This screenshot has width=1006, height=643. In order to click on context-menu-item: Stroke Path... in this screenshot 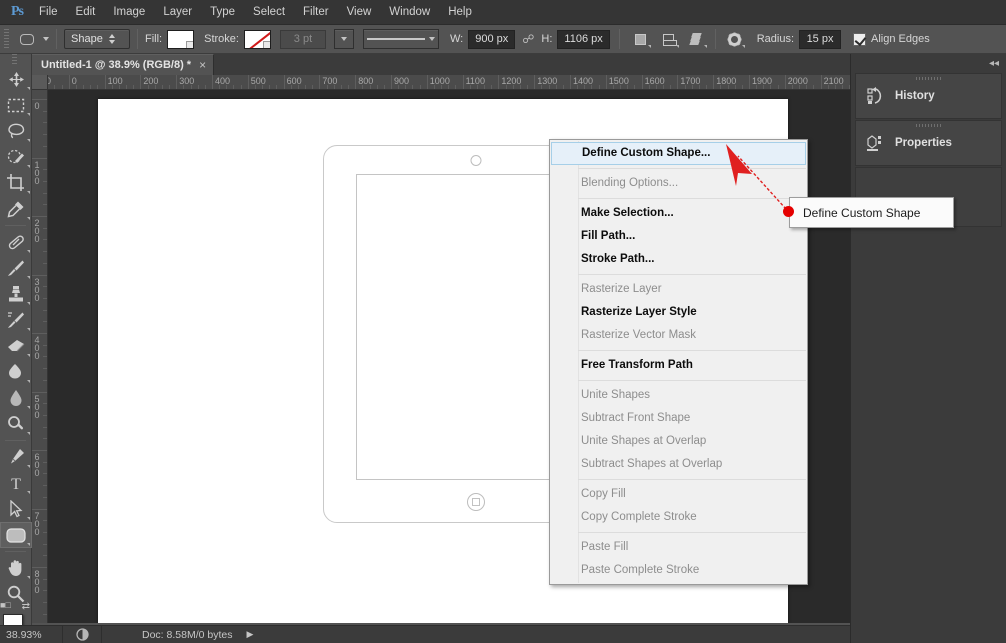, I will do `click(678, 259)`.